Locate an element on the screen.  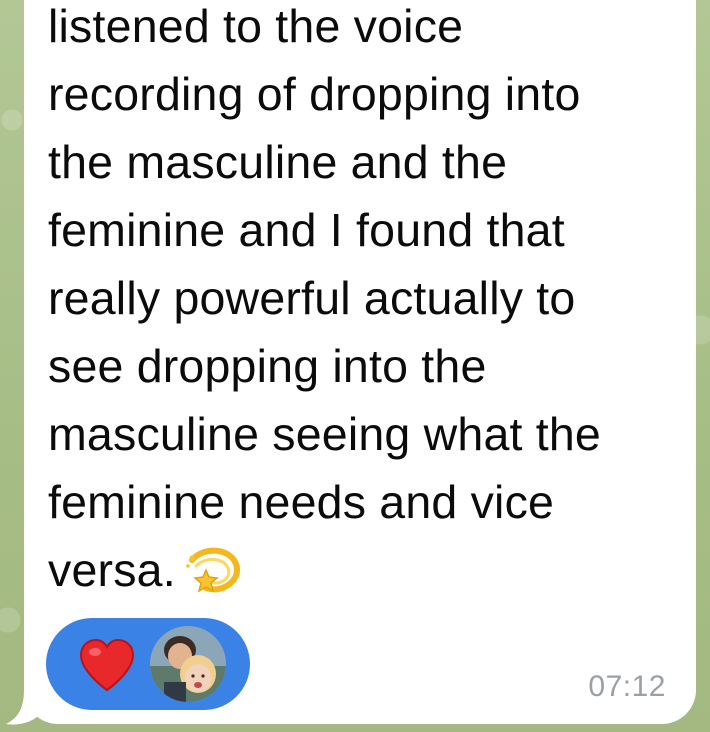
message-line: feminine and I found that is located at coordinates (306, 230).